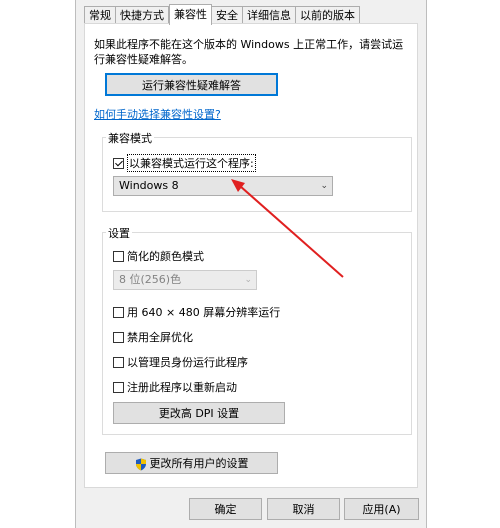 This screenshot has height=528, width=500. What do you see at coordinates (204, 312) in the screenshot?
I see `resolution-label: 用 640 × 480 屏幕分辨率运行` at bounding box center [204, 312].